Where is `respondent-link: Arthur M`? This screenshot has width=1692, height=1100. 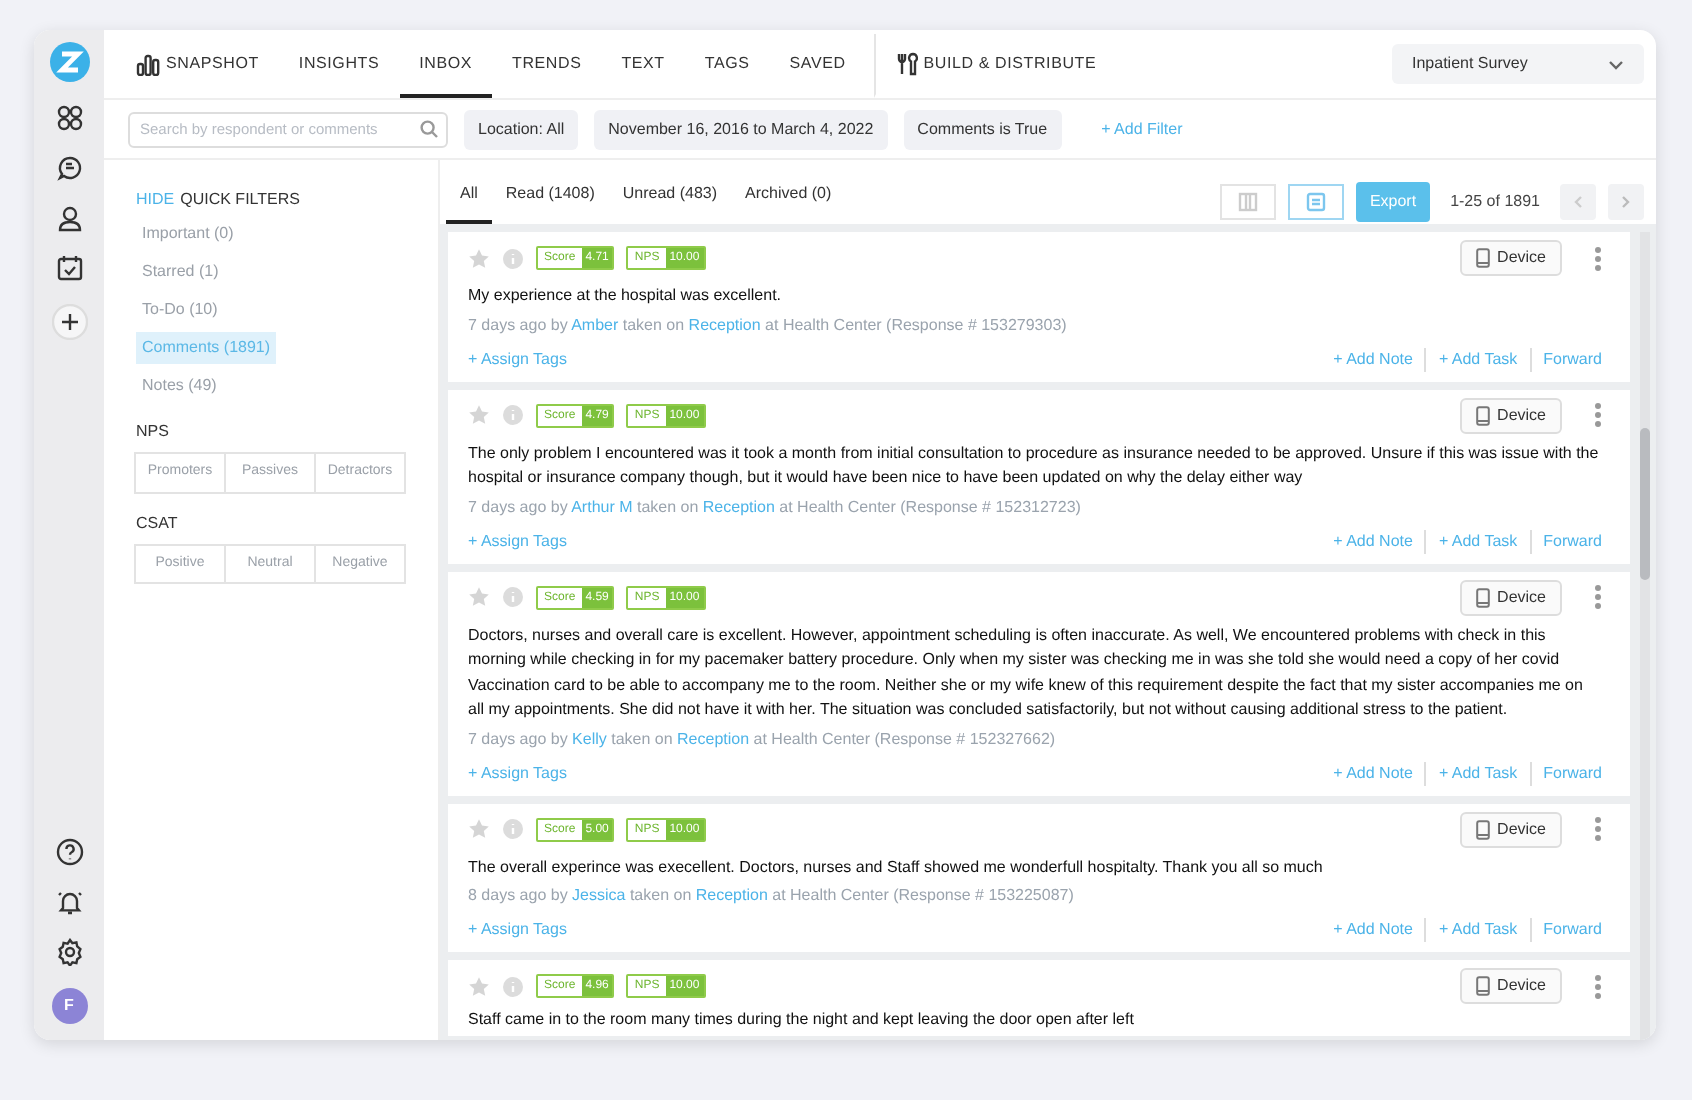
respondent-link: Arthur M is located at coordinates (602, 506).